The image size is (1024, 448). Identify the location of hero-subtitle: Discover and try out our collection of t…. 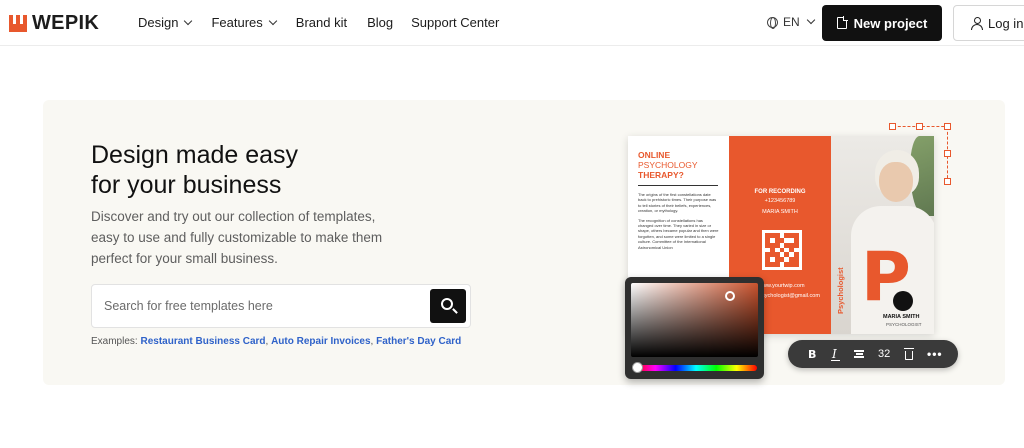
(237, 237).